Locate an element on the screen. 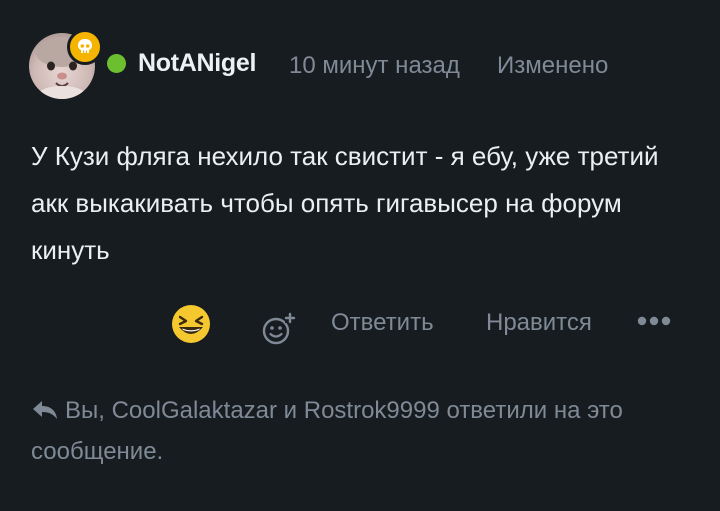  add-reaction-icon is located at coordinates (279, 329).